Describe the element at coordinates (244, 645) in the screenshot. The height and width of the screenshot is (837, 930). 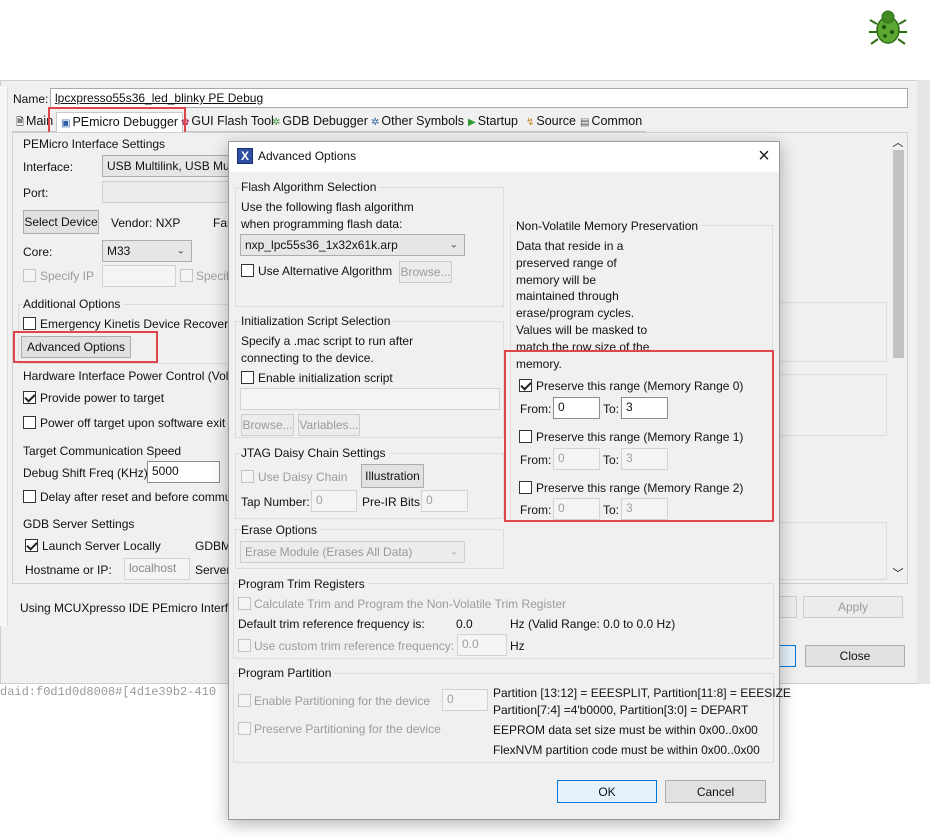
I see `custom-trim-checkbox` at that location.